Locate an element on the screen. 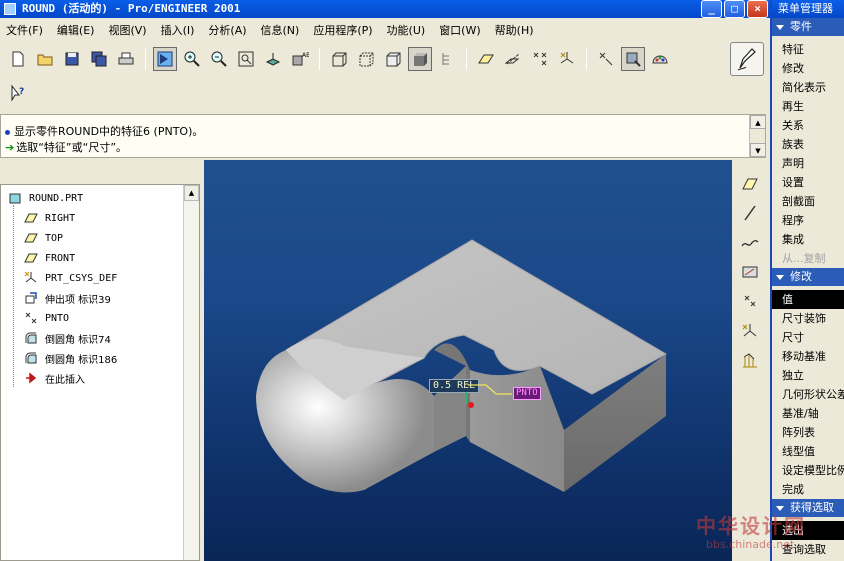 This screenshot has width=844, height=561. no-hidden-icon is located at coordinates (393, 59).